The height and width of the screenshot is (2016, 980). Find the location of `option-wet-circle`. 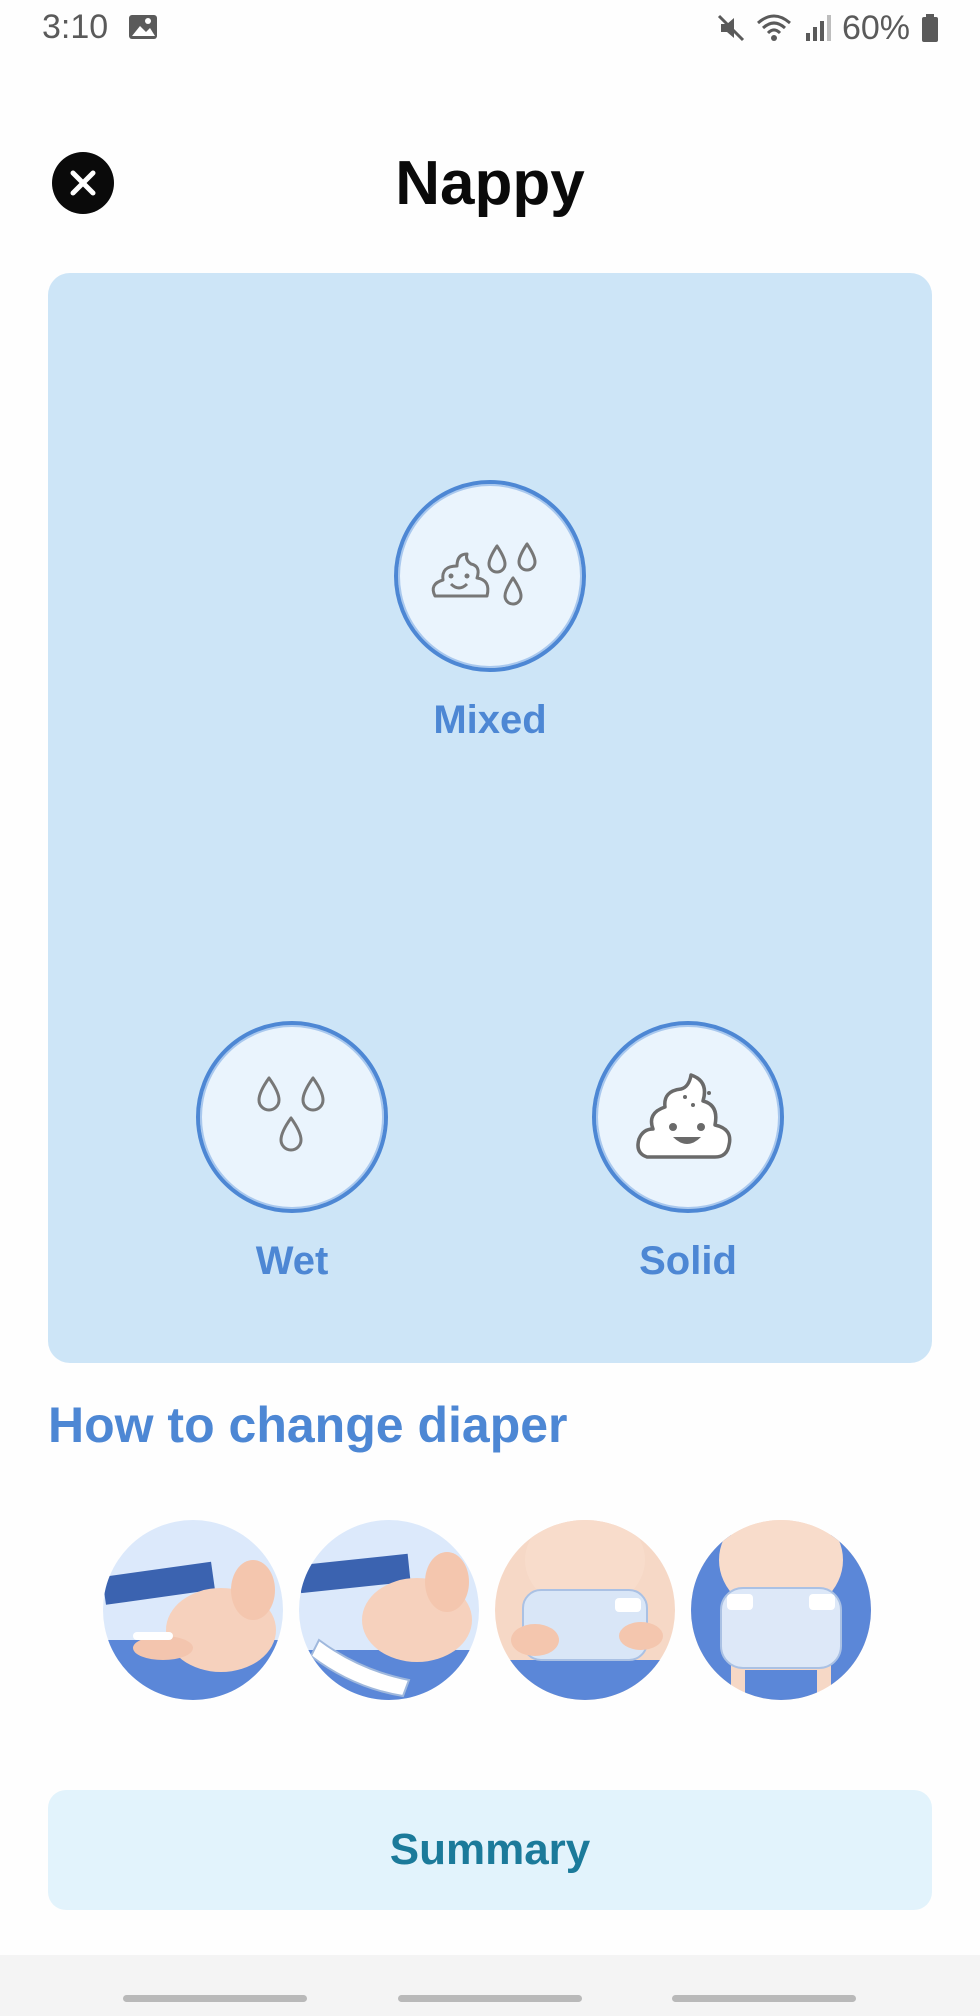

option-wet-circle is located at coordinates (292, 1117).